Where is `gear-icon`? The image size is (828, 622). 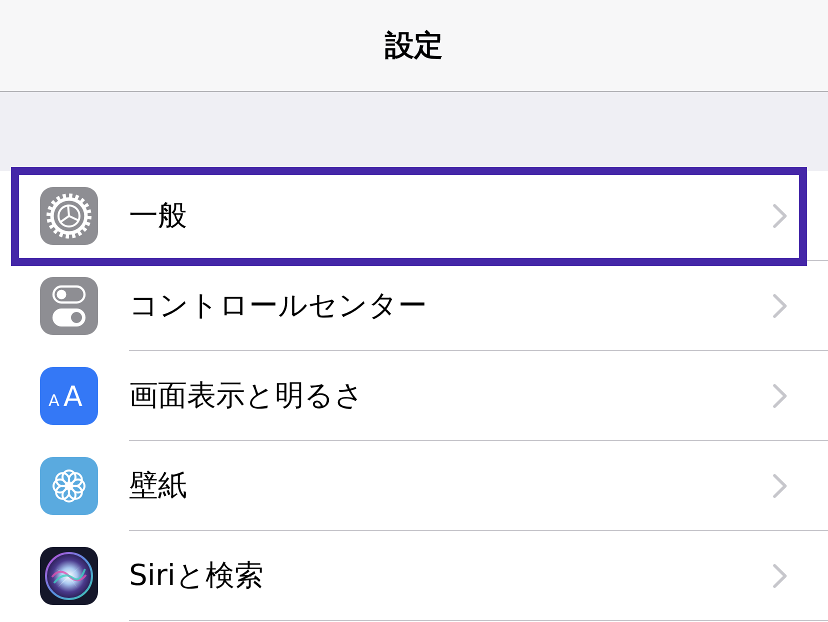 gear-icon is located at coordinates (69, 216).